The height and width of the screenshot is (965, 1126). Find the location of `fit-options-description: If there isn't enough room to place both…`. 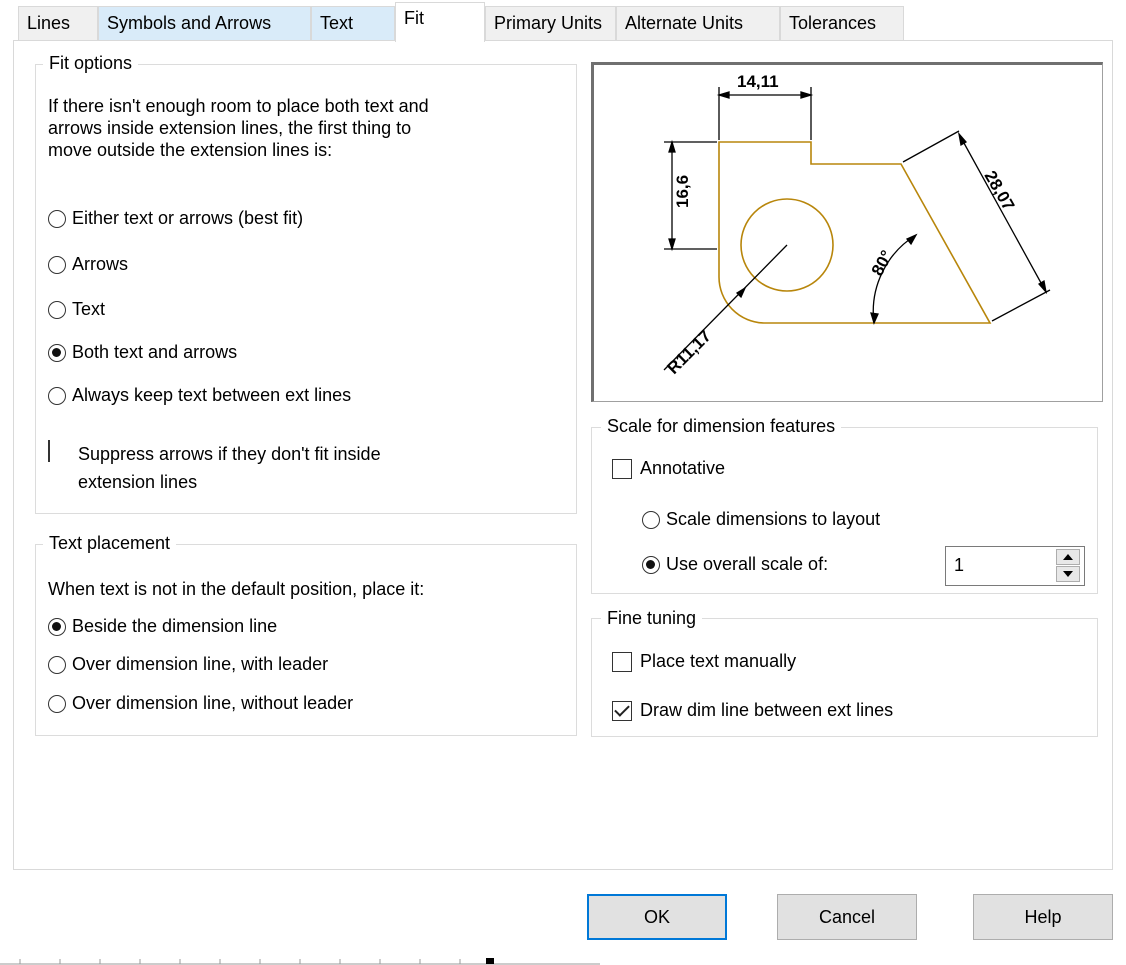

fit-options-description: If there isn't enough room to place both… is located at coordinates (238, 128).